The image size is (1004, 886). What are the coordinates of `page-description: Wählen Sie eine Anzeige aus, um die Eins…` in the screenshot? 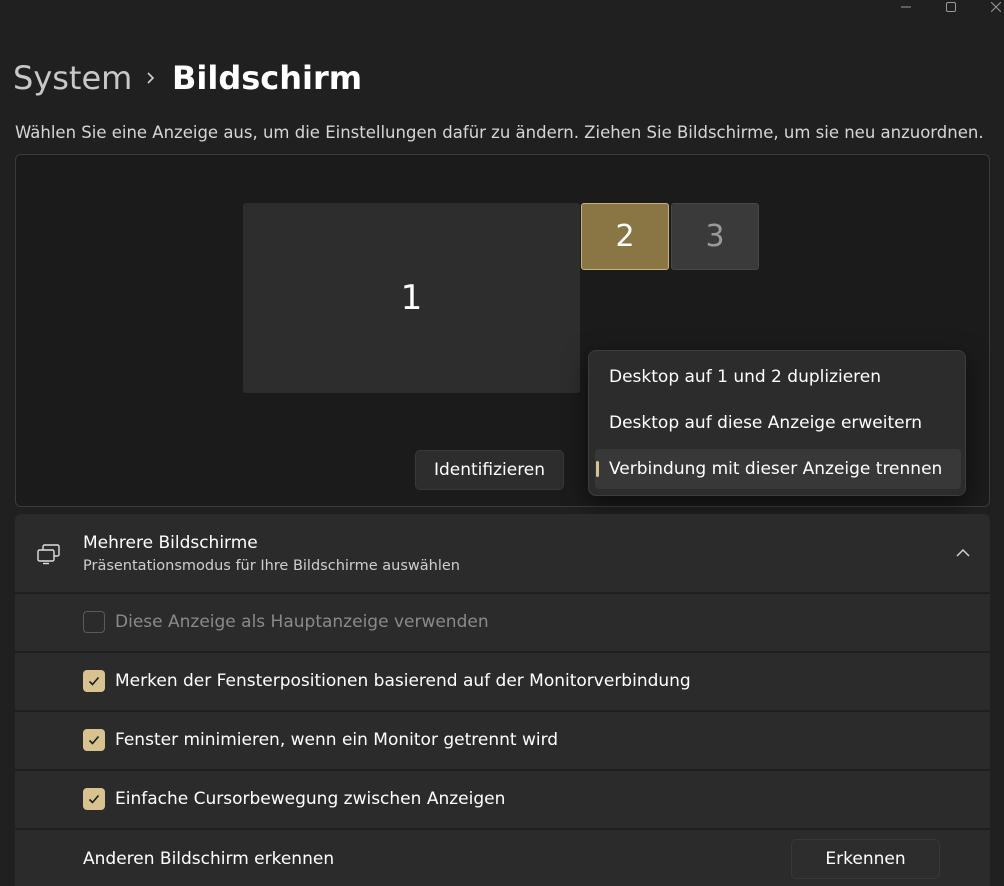 It's located at (499, 132).